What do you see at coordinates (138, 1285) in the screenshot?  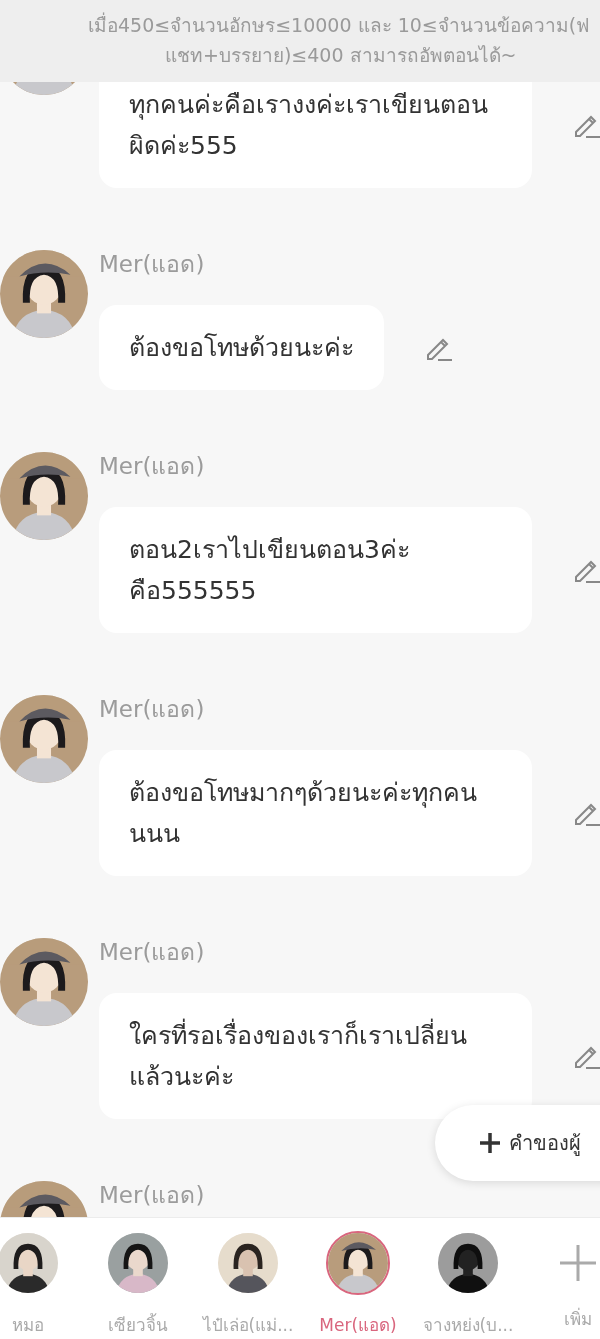 I see `character-tab: เซียวจิ้น` at bounding box center [138, 1285].